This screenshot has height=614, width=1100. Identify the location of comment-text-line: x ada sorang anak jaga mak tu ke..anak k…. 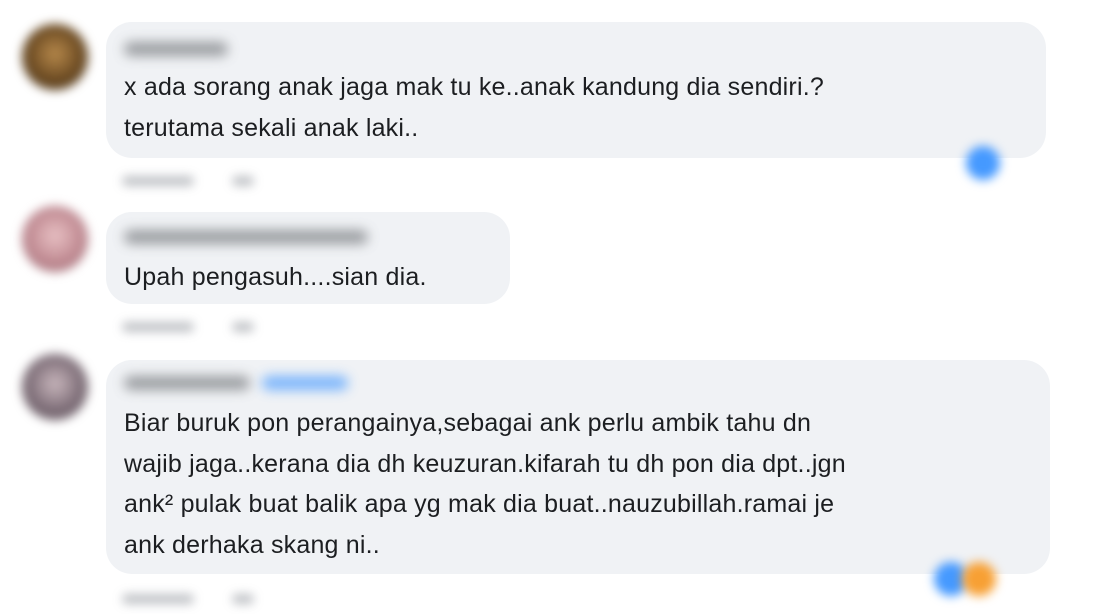
(474, 87).